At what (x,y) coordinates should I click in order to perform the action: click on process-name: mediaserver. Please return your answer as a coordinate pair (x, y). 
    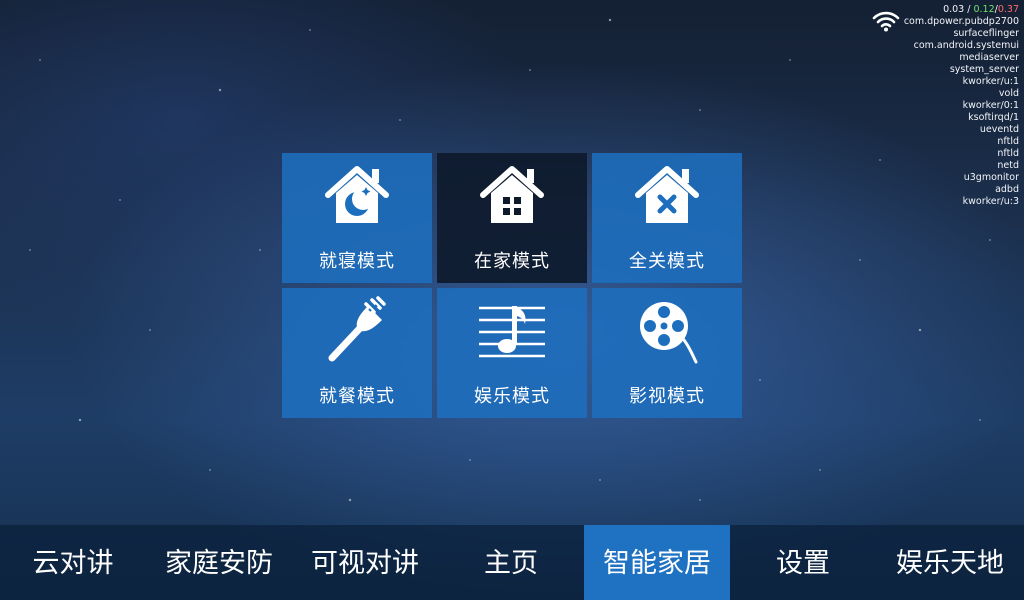
    Looking at the image, I should click on (989, 57).